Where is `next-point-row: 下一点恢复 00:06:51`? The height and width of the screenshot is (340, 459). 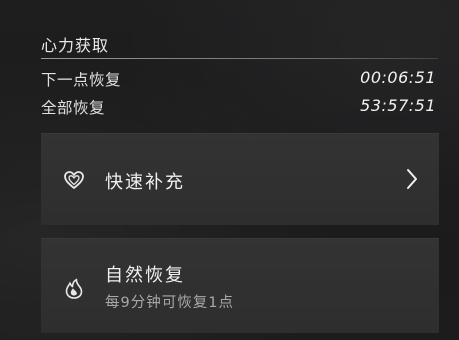 next-point-row: 下一点恢复 00:06:51 is located at coordinates (239, 80).